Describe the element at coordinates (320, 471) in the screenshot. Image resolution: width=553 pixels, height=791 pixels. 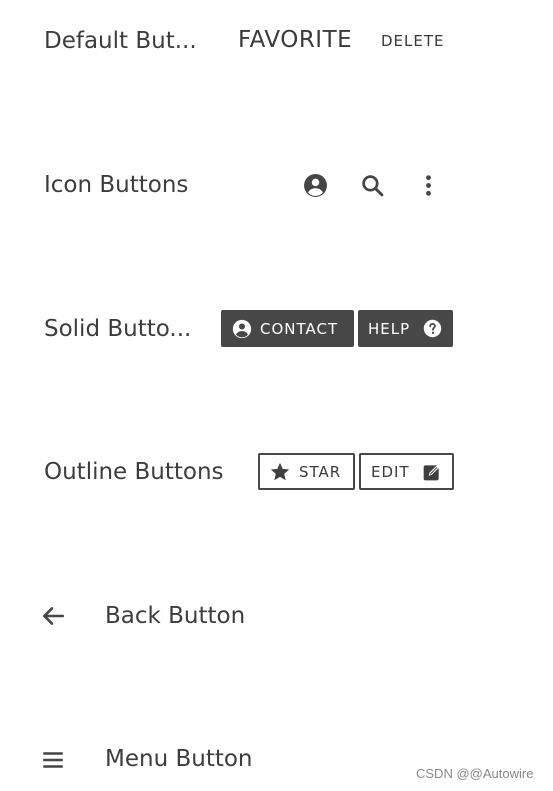
I see `star-button-label: STAR` at that location.